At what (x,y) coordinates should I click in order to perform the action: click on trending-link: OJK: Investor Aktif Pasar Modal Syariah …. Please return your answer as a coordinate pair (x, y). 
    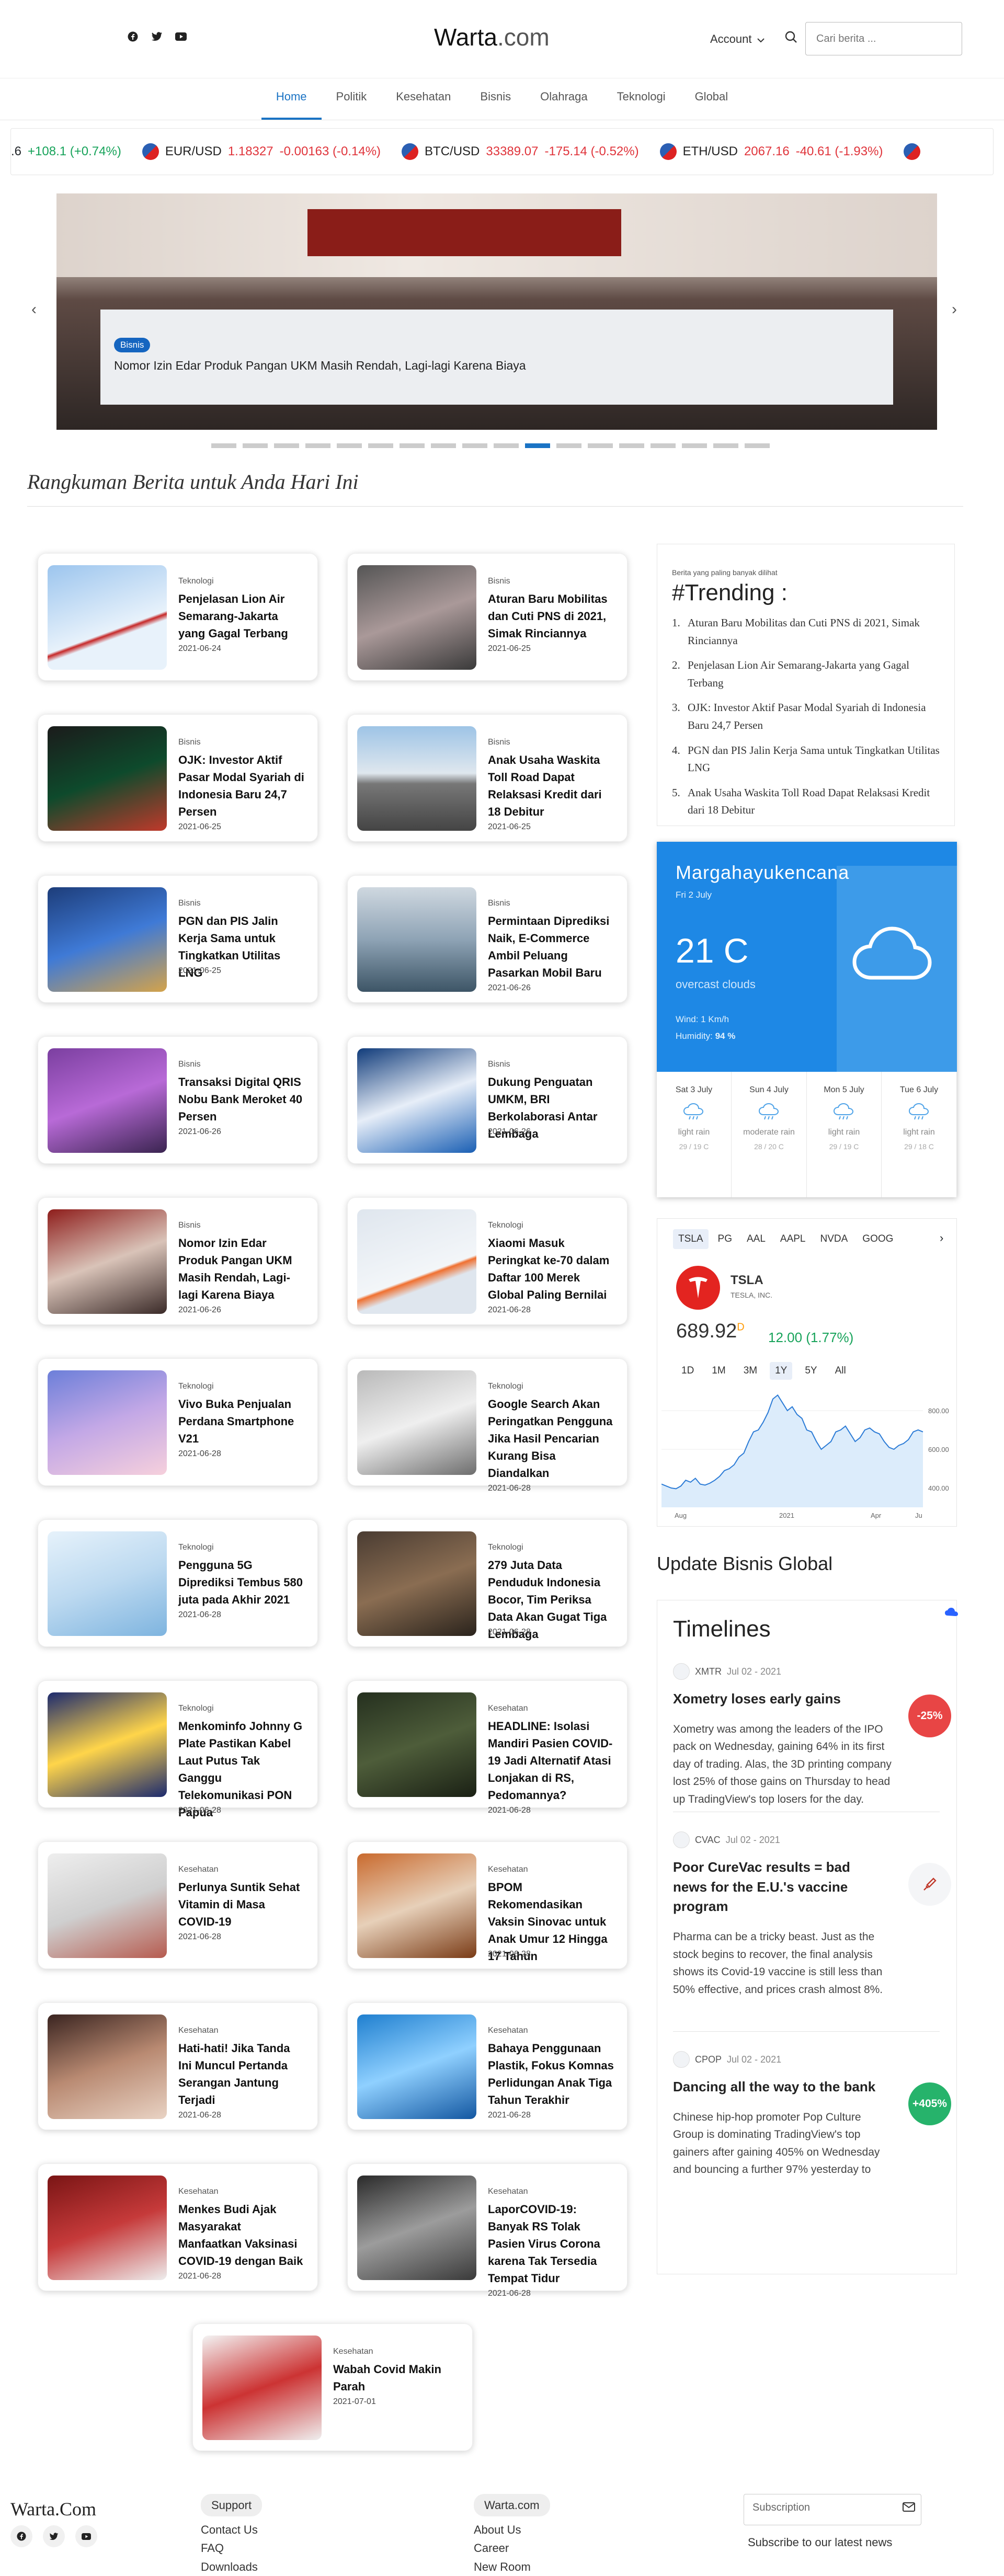
    Looking at the image, I should click on (816, 716).